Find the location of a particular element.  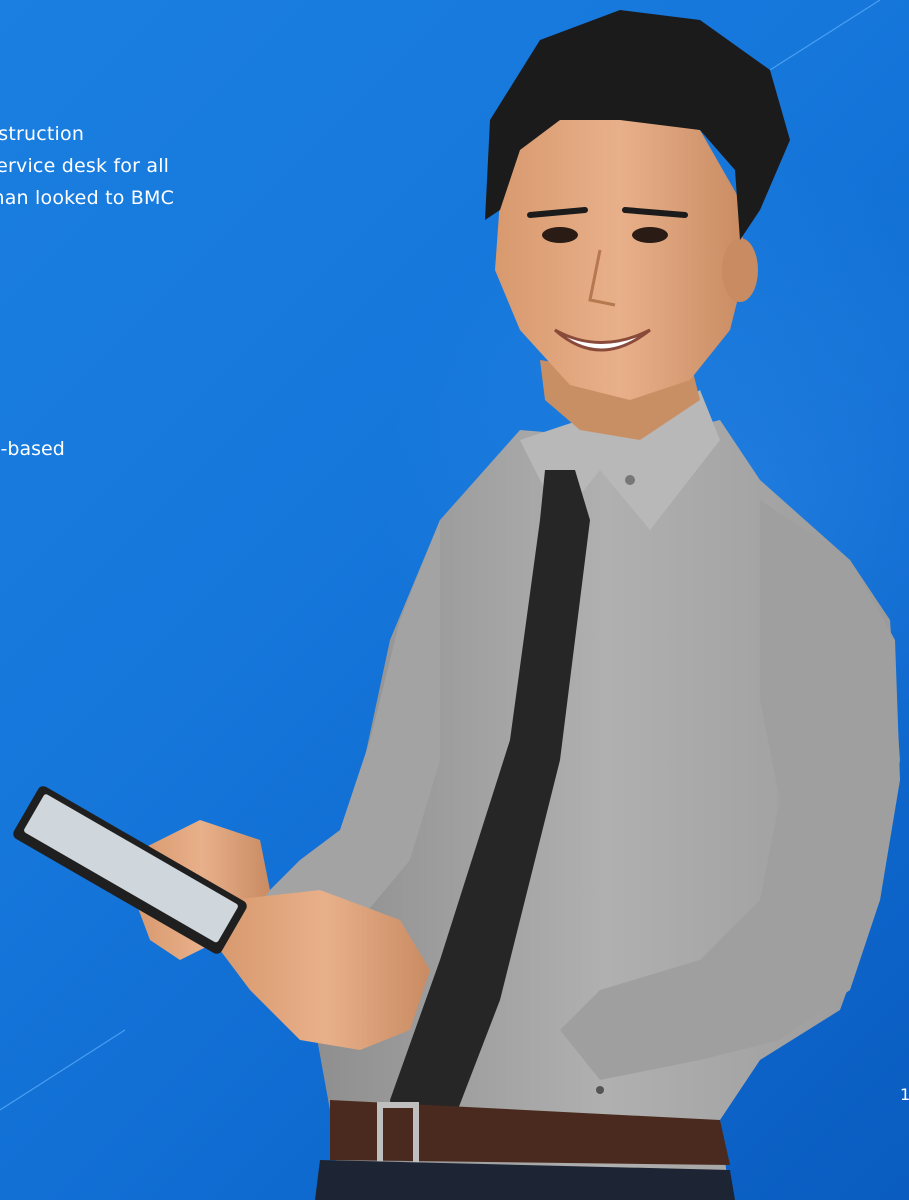

eye-left is located at coordinates (560, 235).